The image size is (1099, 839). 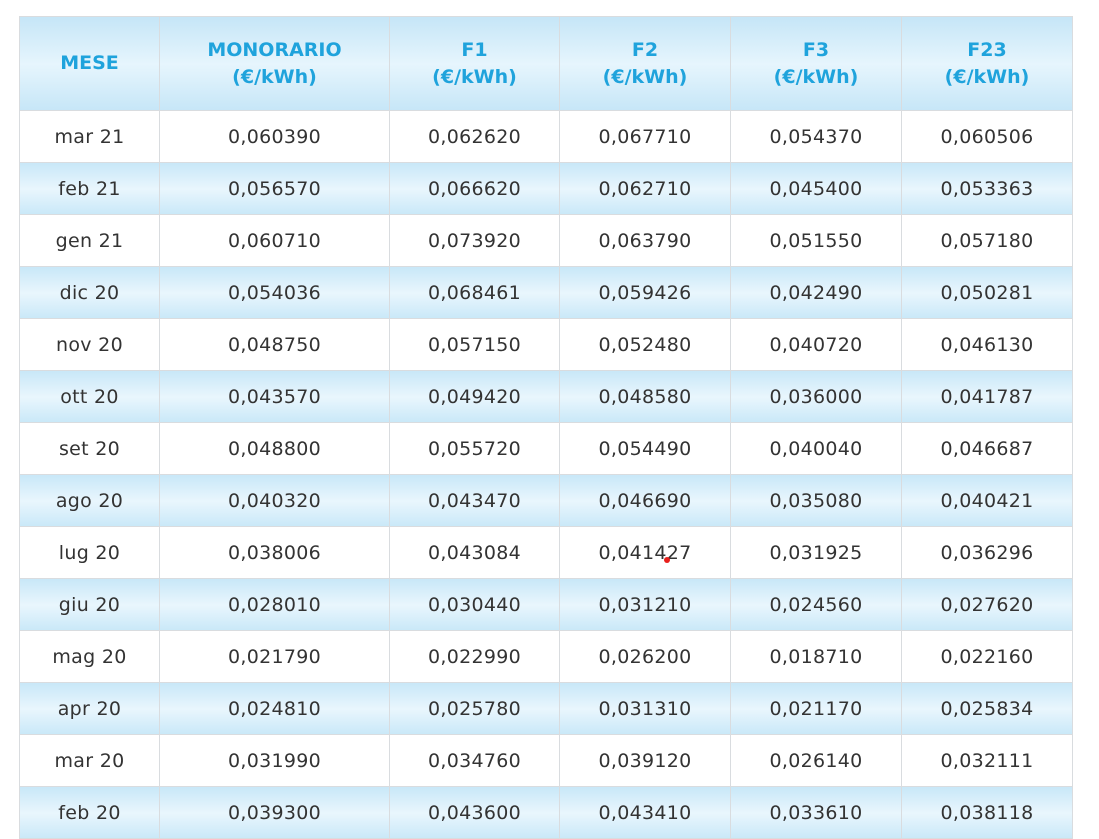 What do you see at coordinates (645, 708) in the screenshot?
I see `f2-cell: 0,031310` at bounding box center [645, 708].